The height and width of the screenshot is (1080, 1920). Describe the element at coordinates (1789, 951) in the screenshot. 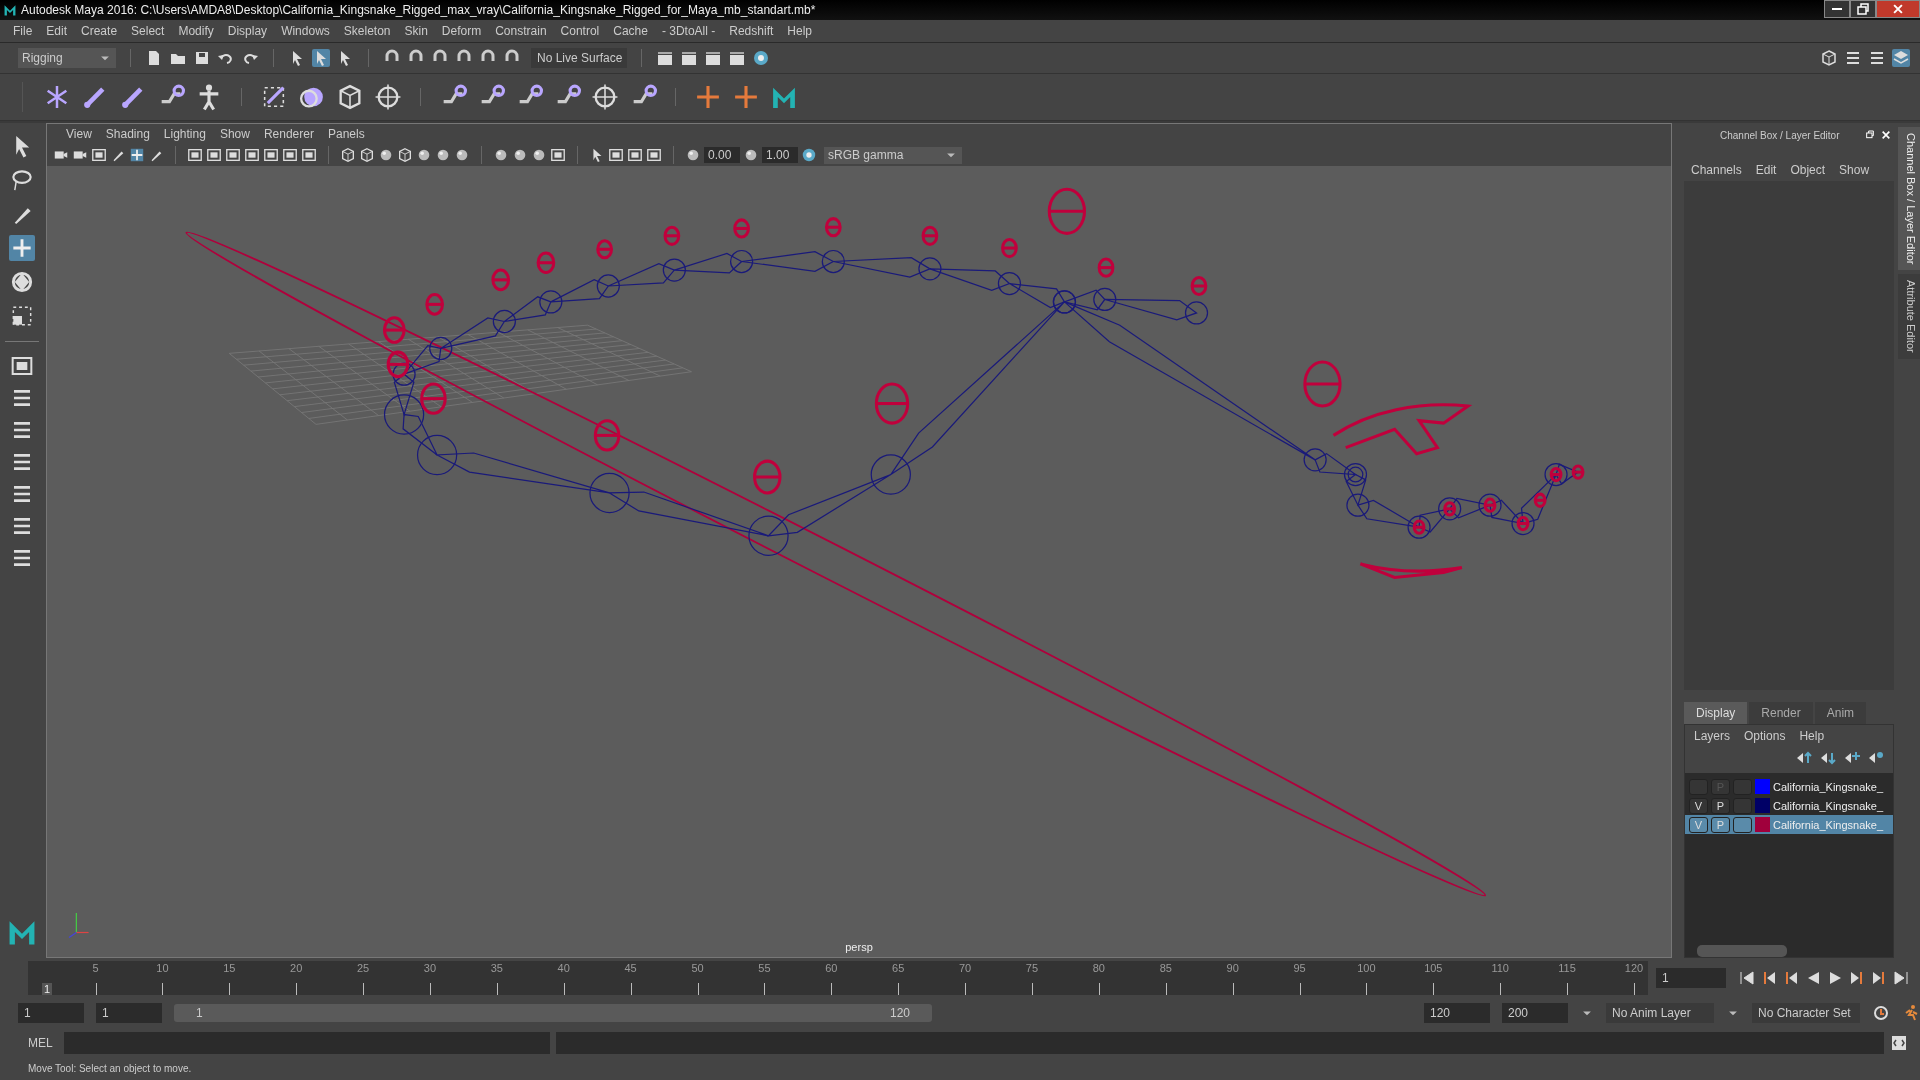

I see `horizontal-scrollbar` at that location.